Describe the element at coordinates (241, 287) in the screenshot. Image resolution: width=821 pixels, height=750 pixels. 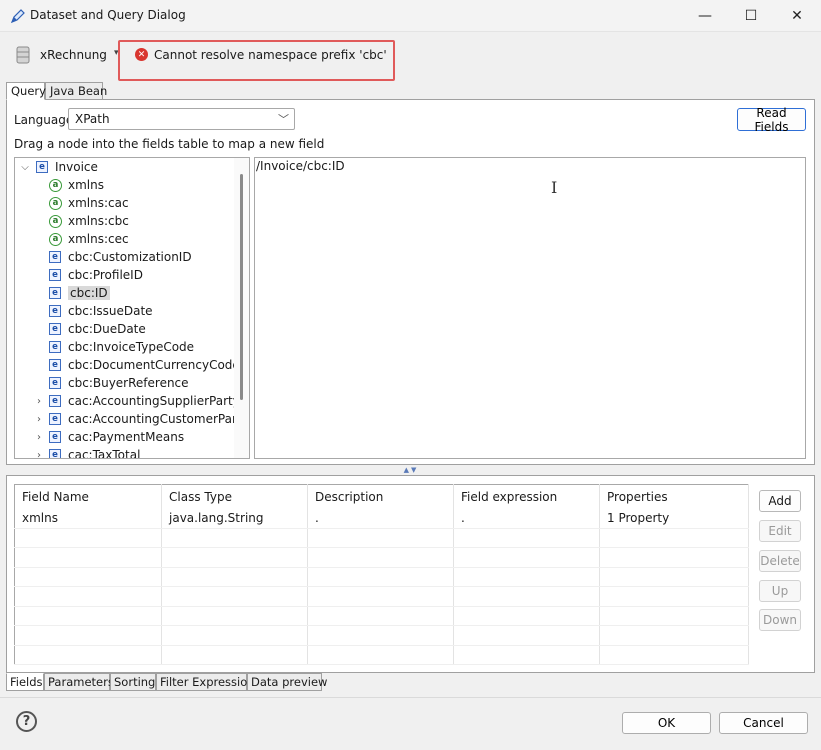
I see `tree-scrollbar-thumb` at that location.